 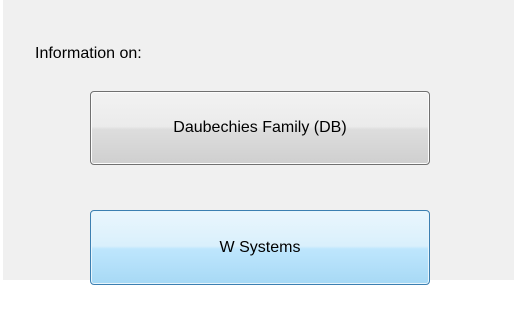 I want to click on daubechies-family-button-label: Daubechies Family (DB), so click(x=260, y=127).